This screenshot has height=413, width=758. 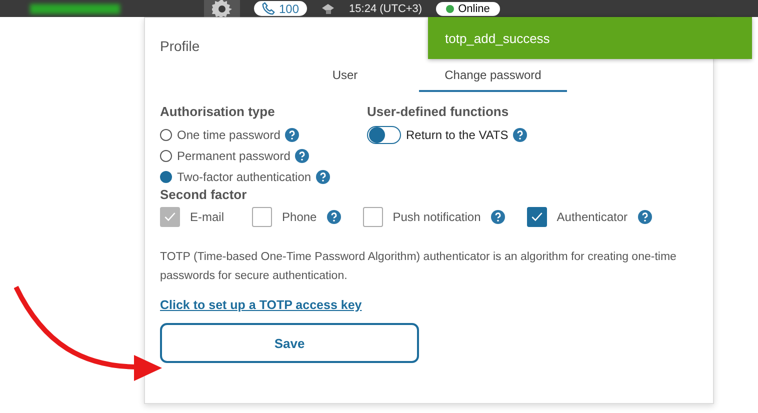 I want to click on option-label: Two-factor authentication, so click(x=244, y=177).